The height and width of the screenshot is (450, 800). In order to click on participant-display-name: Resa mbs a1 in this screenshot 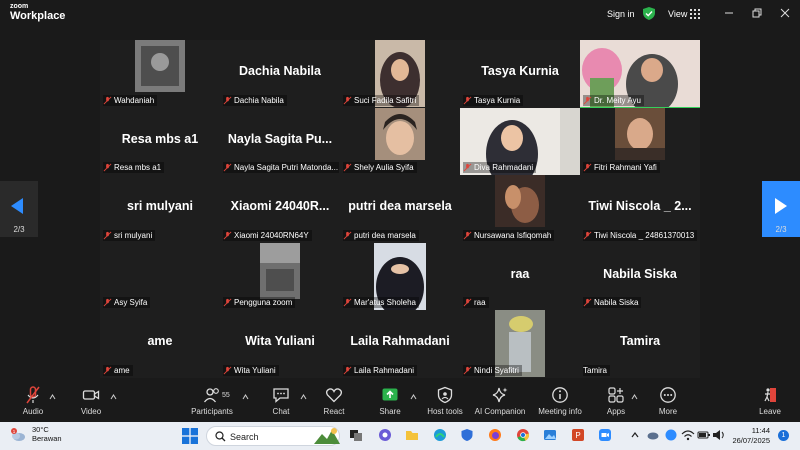, I will do `click(160, 138)`.